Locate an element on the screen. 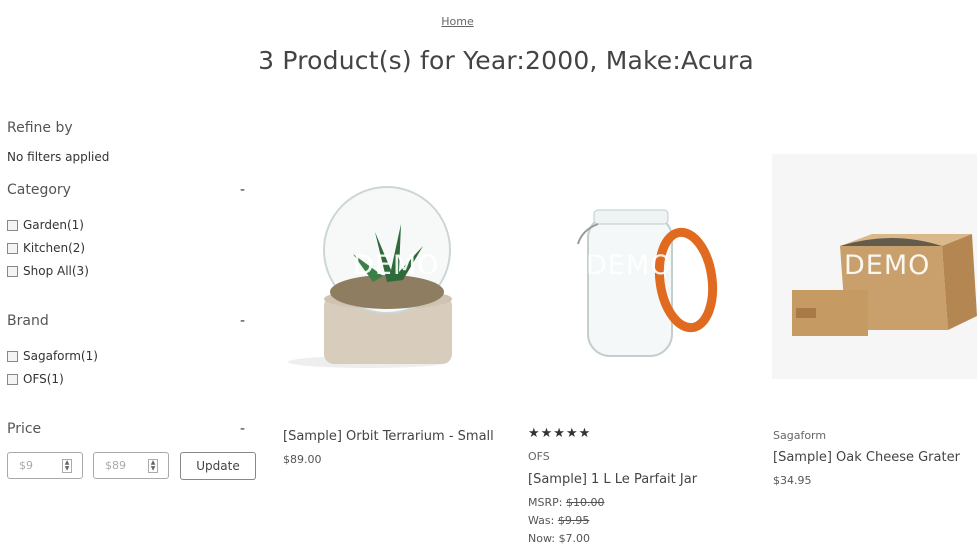 The image size is (977, 551). max-price-spinner: ▲ ▼ is located at coordinates (153, 466).